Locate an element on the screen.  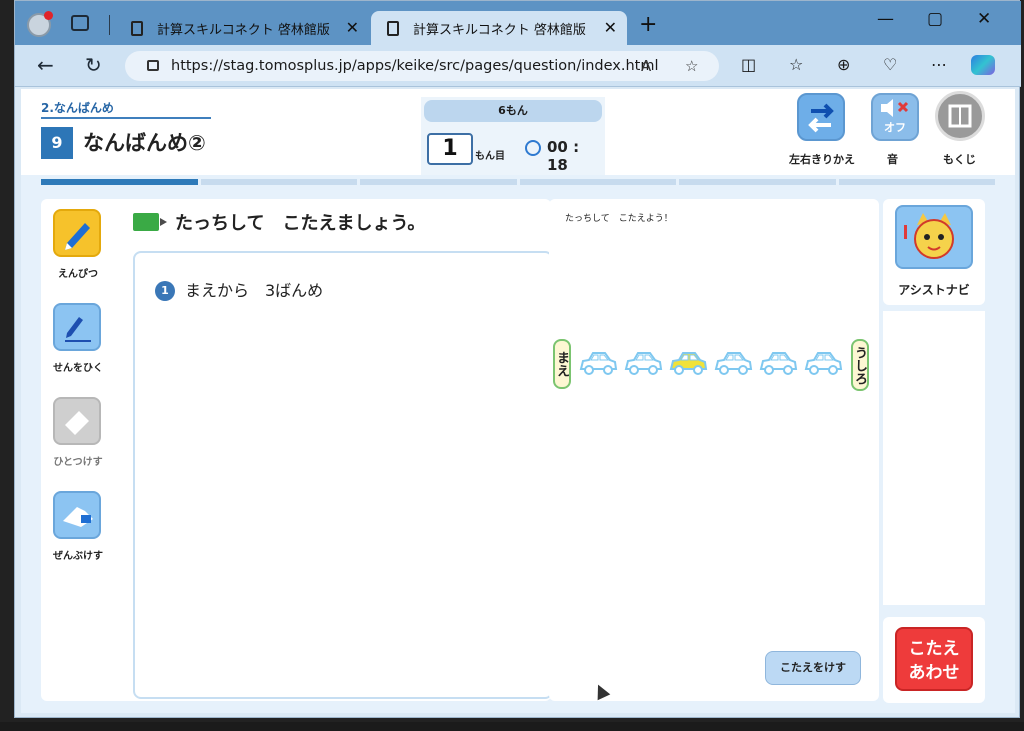
tab-inactive: 計算スキルコネクト 啓林館版 ✕ is located at coordinates (242, 28).